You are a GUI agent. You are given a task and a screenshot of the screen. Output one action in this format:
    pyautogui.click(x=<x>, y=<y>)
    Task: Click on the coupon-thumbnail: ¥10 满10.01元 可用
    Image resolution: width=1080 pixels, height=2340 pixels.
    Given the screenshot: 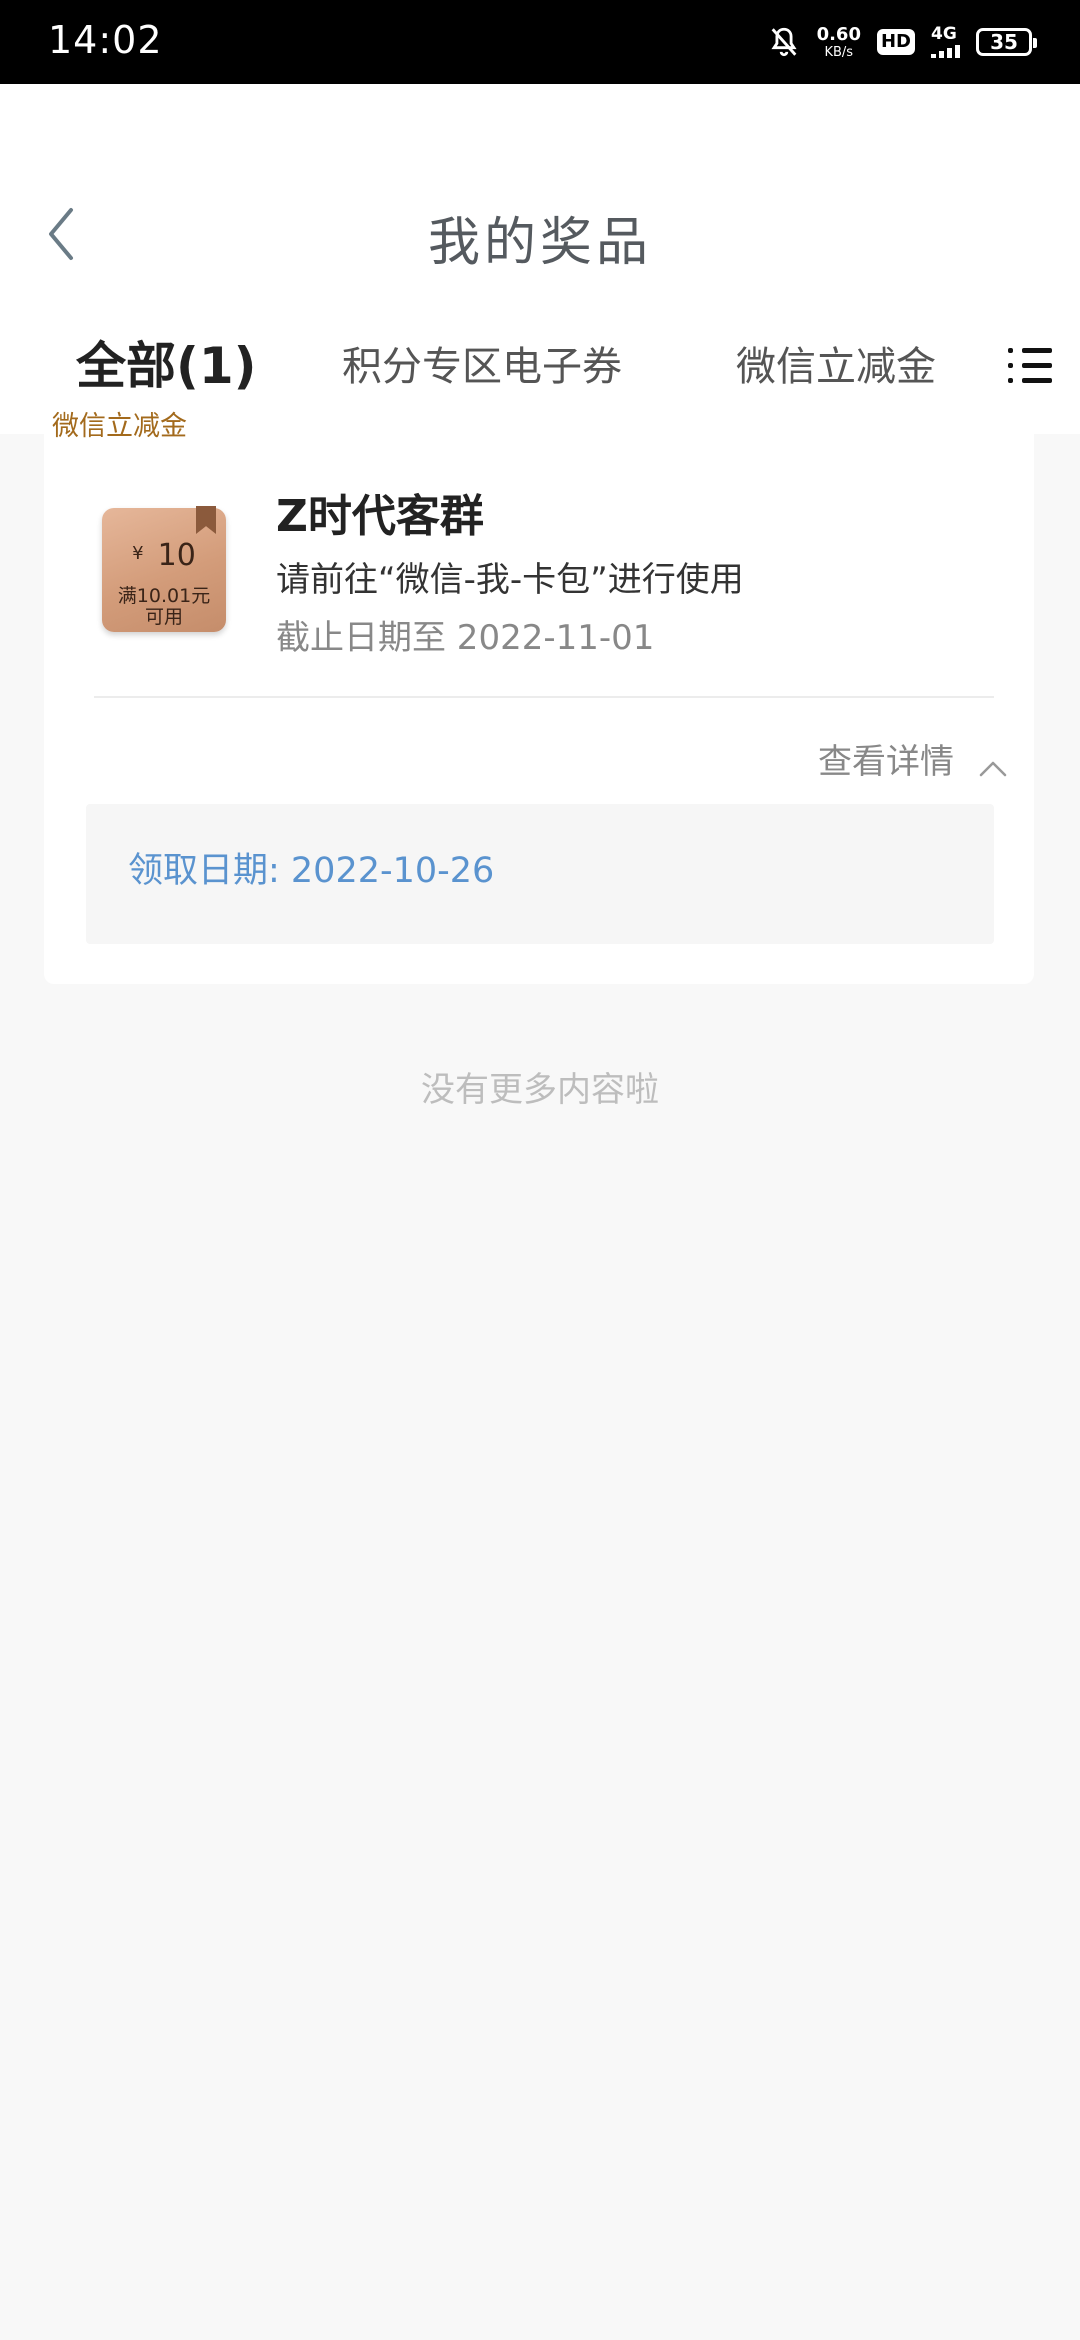 What is the action you would take?
    pyautogui.click(x=164, y=569)
    